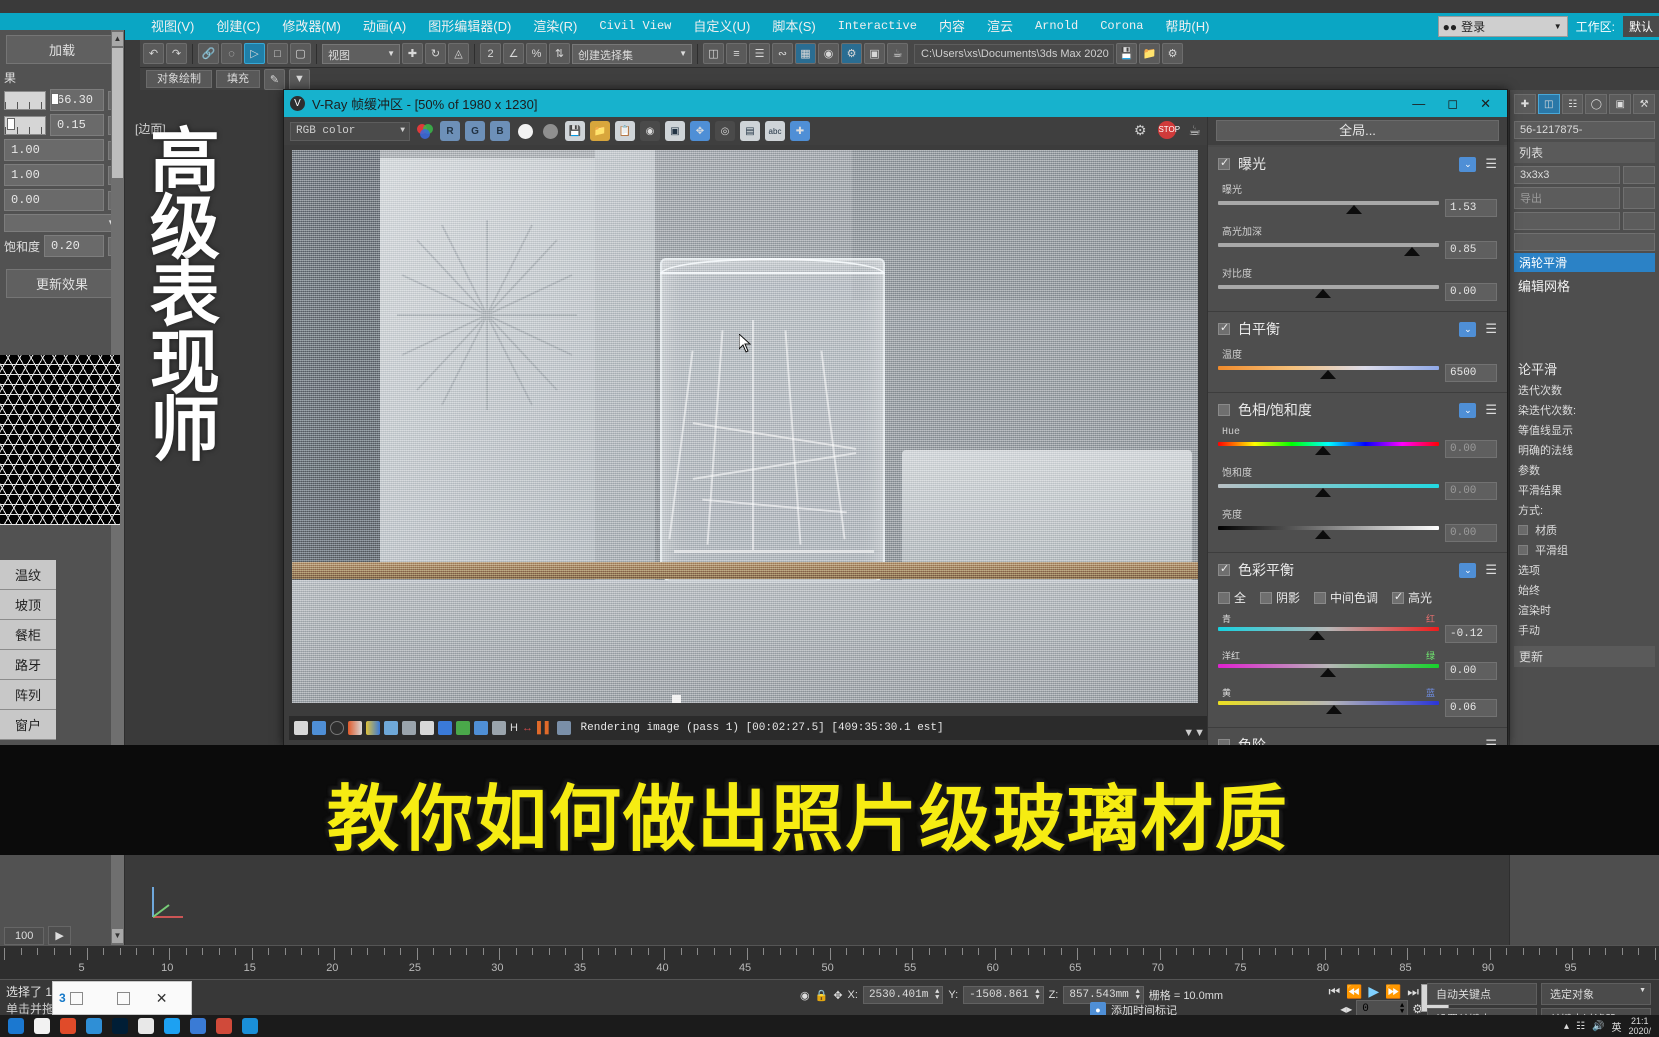 The width and height of the screenshot is (1659, 1037). I want to click on menu-item-content: 内容, so click(952, 26).